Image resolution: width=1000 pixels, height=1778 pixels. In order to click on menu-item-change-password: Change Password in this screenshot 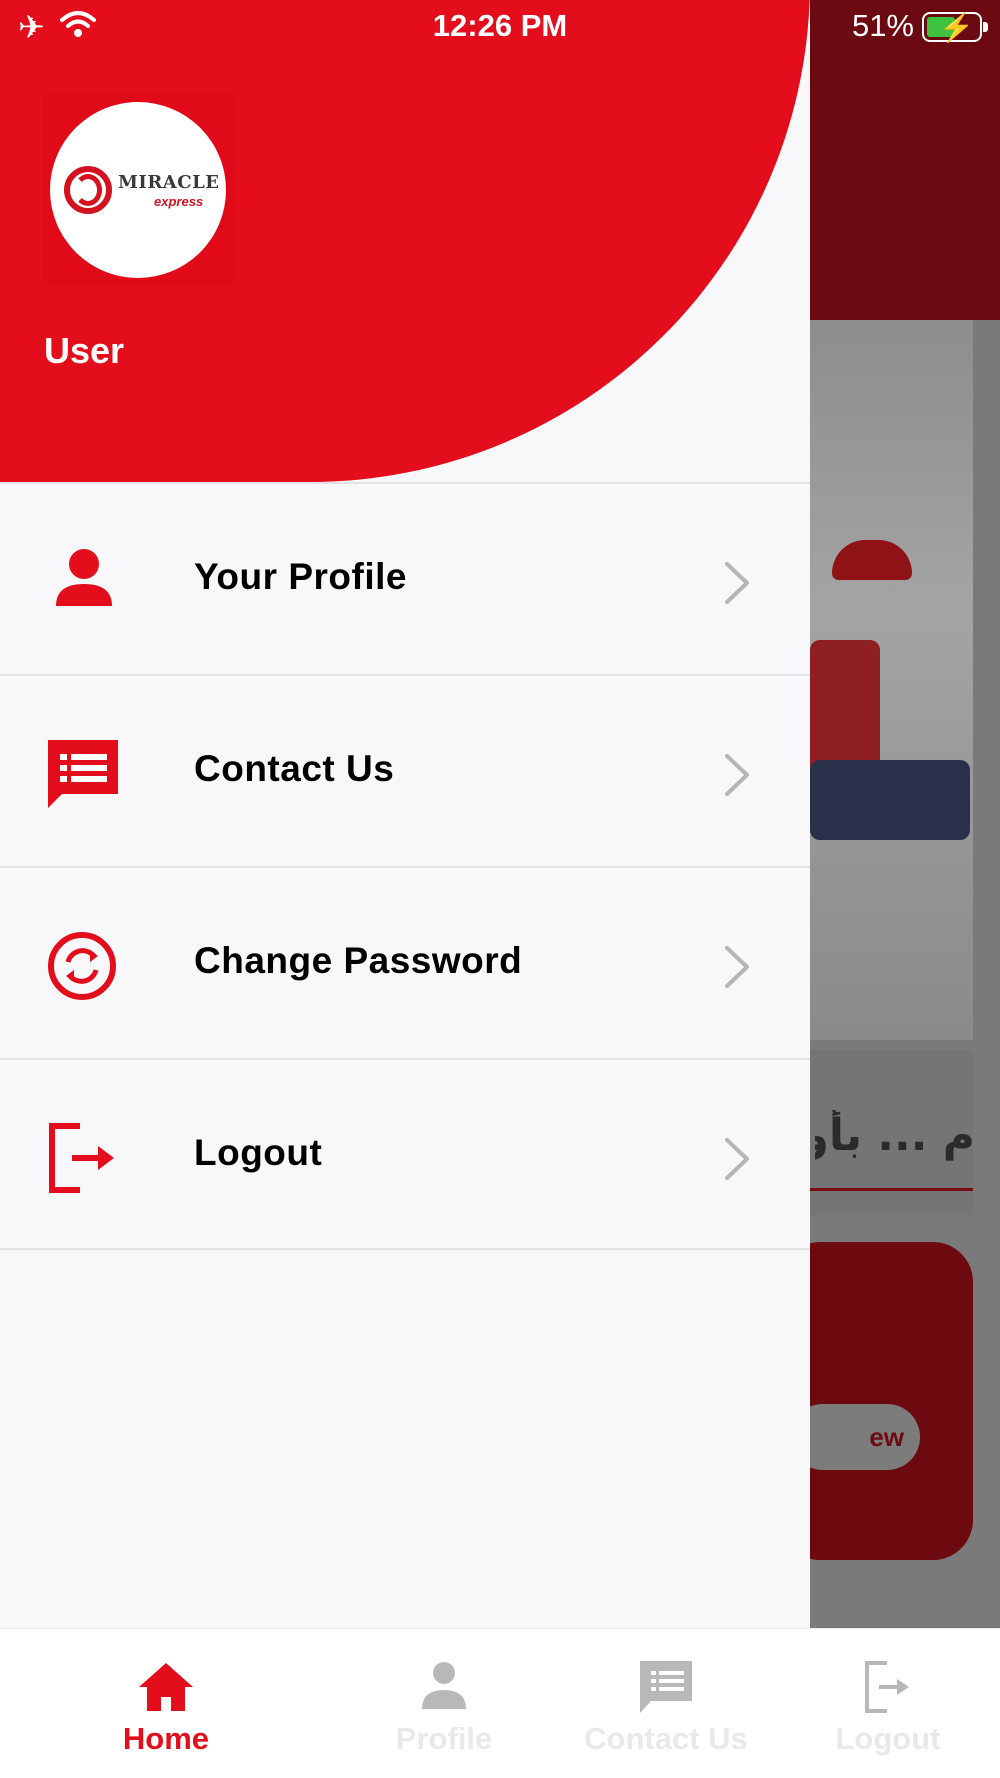, I will do `click(405, 962)`.